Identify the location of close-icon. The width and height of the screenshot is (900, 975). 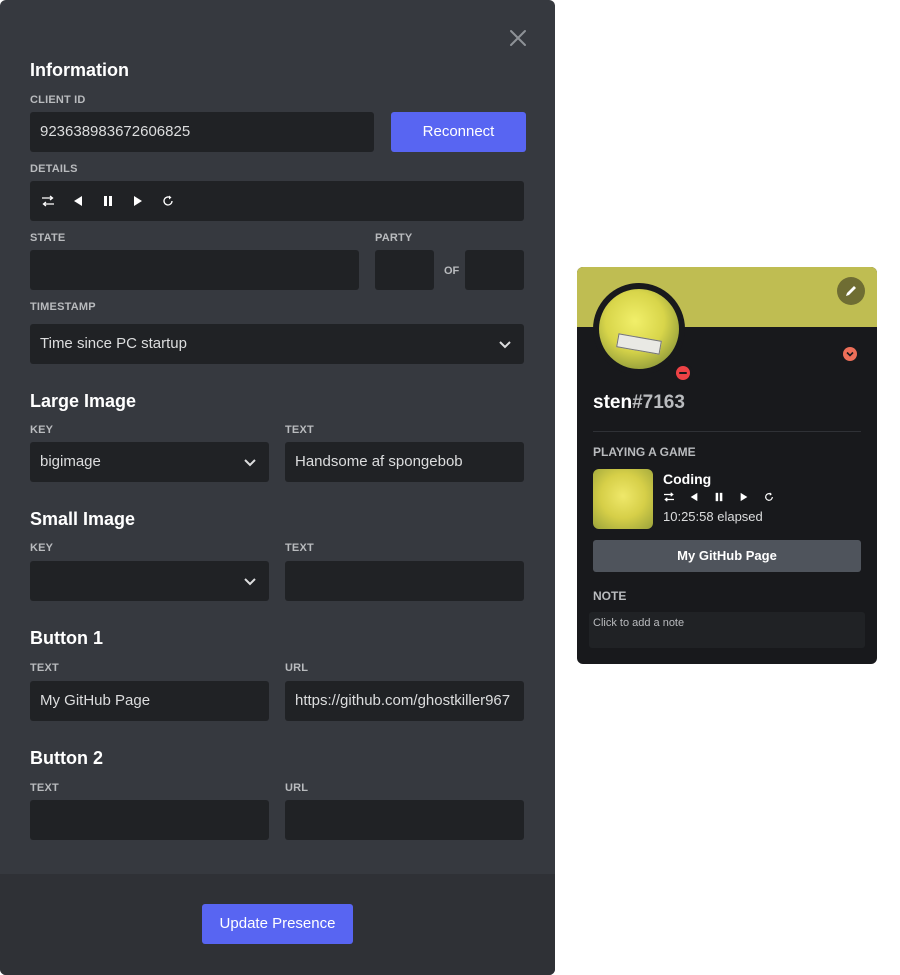
(518, 38).